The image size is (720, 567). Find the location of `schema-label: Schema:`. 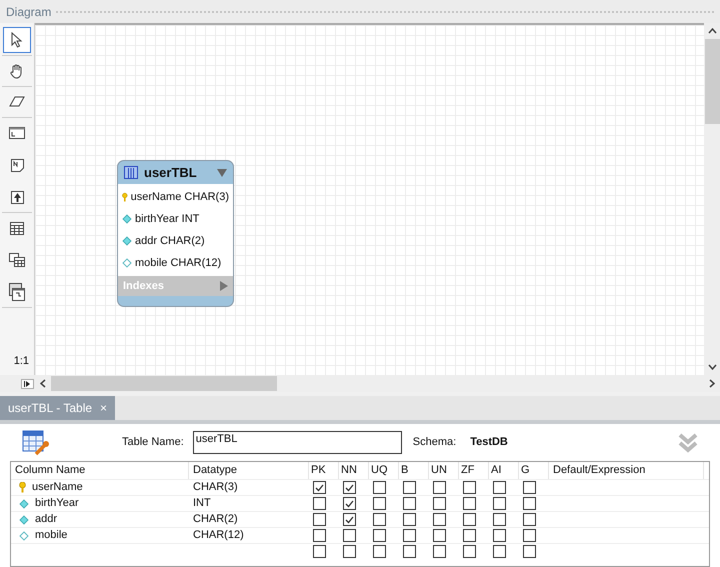

schema-label: Schema: is located at coordinates (434, 442).